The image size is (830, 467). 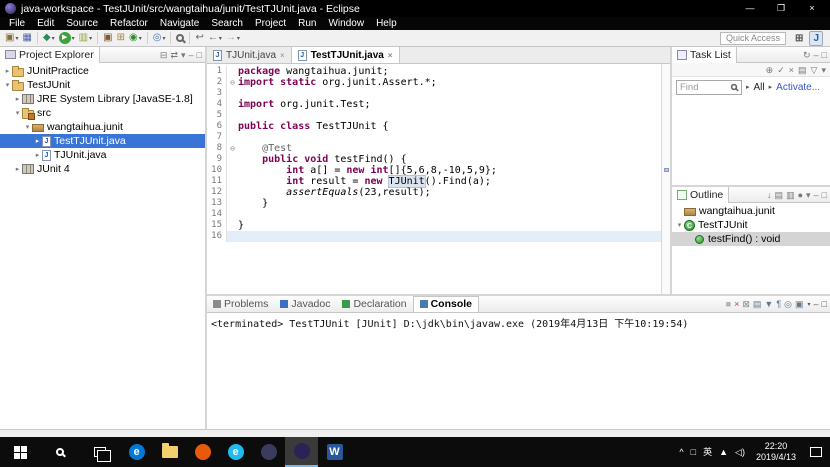 I want to click on tree-item-testfind-void: testFind() : void, so click(x=751, y=239).